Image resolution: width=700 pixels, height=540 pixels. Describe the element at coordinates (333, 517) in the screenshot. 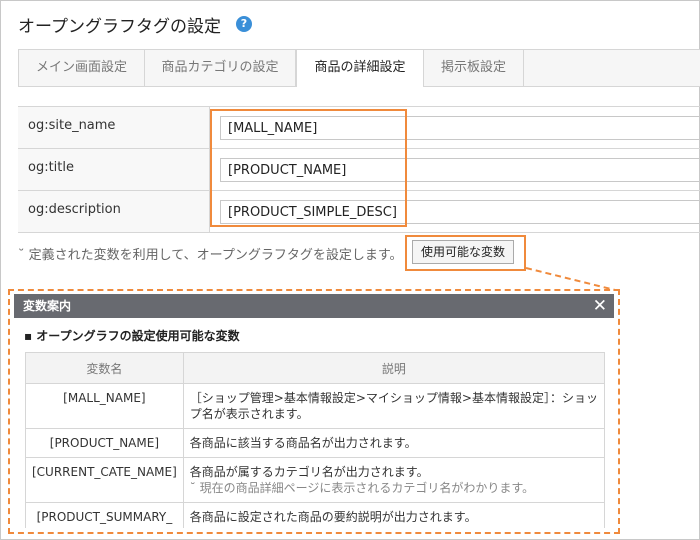

I see `description-text: 各商品に設定された商品の要約説明が出力されます。` at that location.